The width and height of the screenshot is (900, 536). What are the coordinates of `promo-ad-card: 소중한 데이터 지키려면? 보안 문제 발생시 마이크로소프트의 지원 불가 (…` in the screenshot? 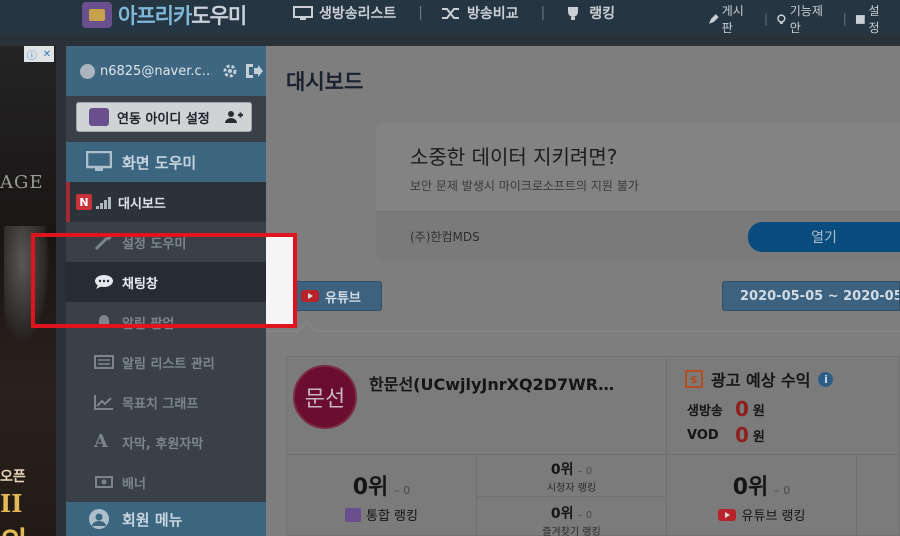 It's located at (638, 192).